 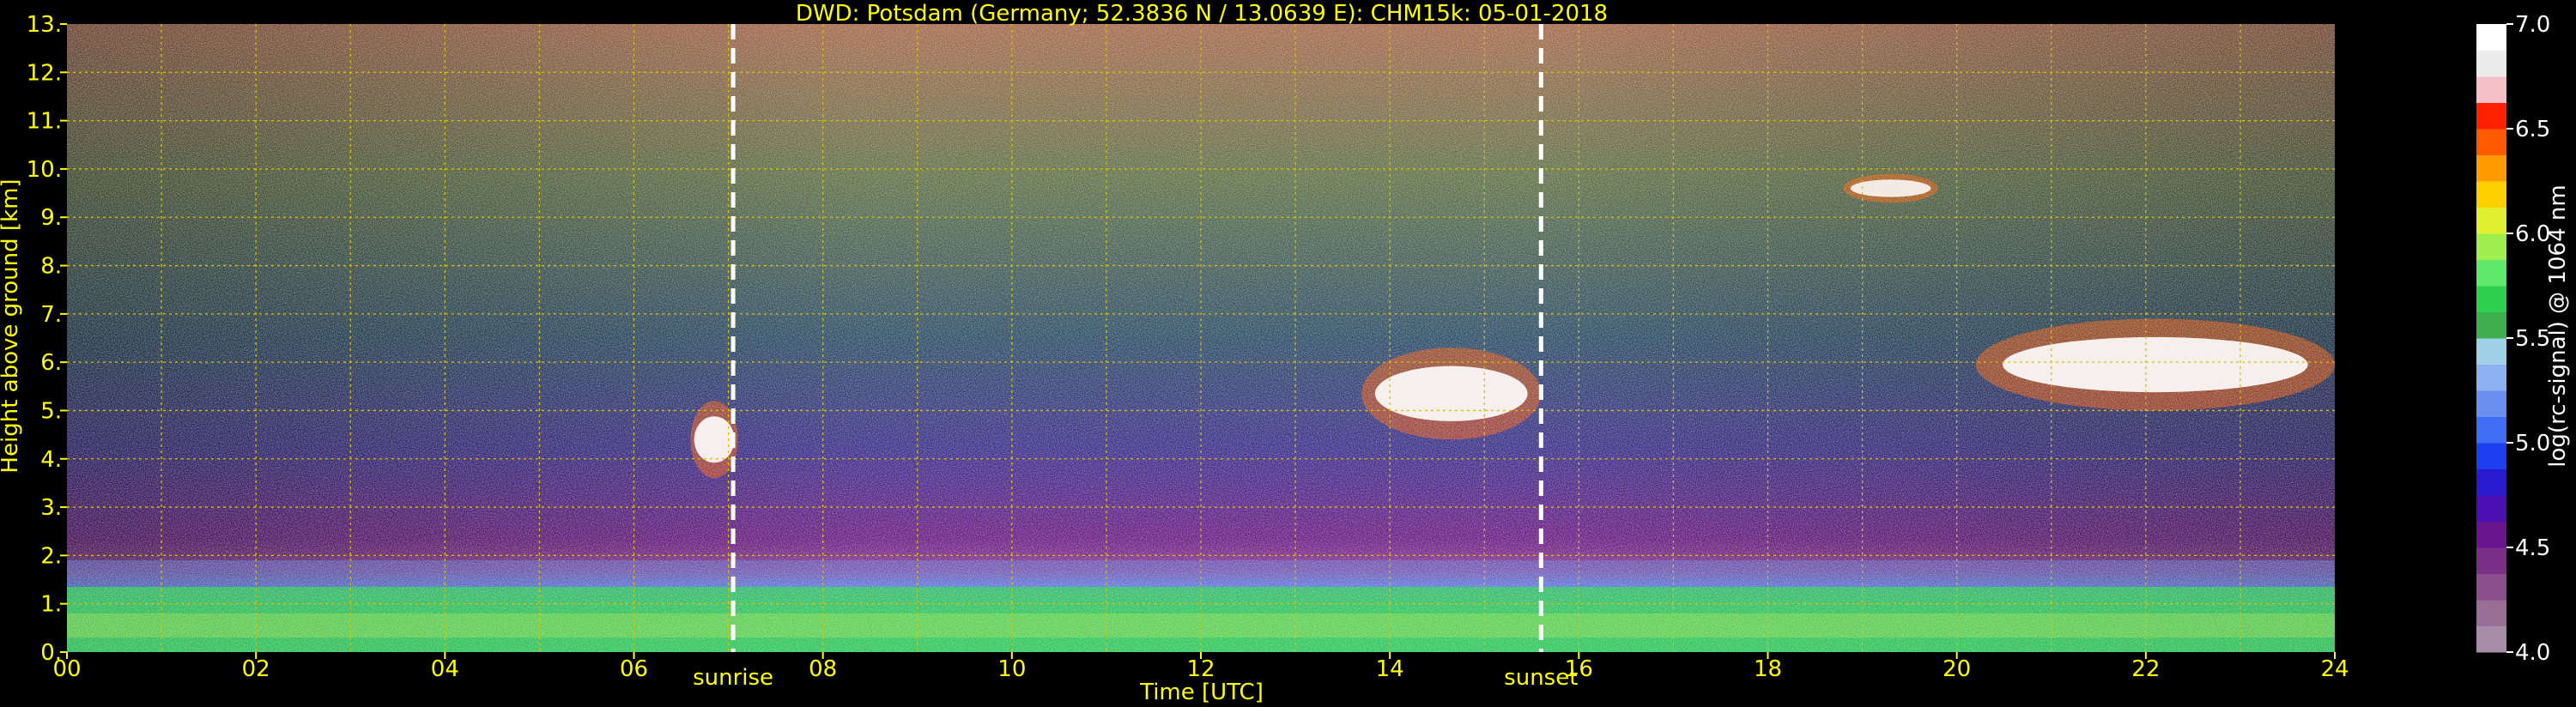 What do you see at coordinates (2558, 325) in the screenshot?
I see `colorbar-label: log(rc-signal) @ 1064 nm` at bounding box center [2558, 325].